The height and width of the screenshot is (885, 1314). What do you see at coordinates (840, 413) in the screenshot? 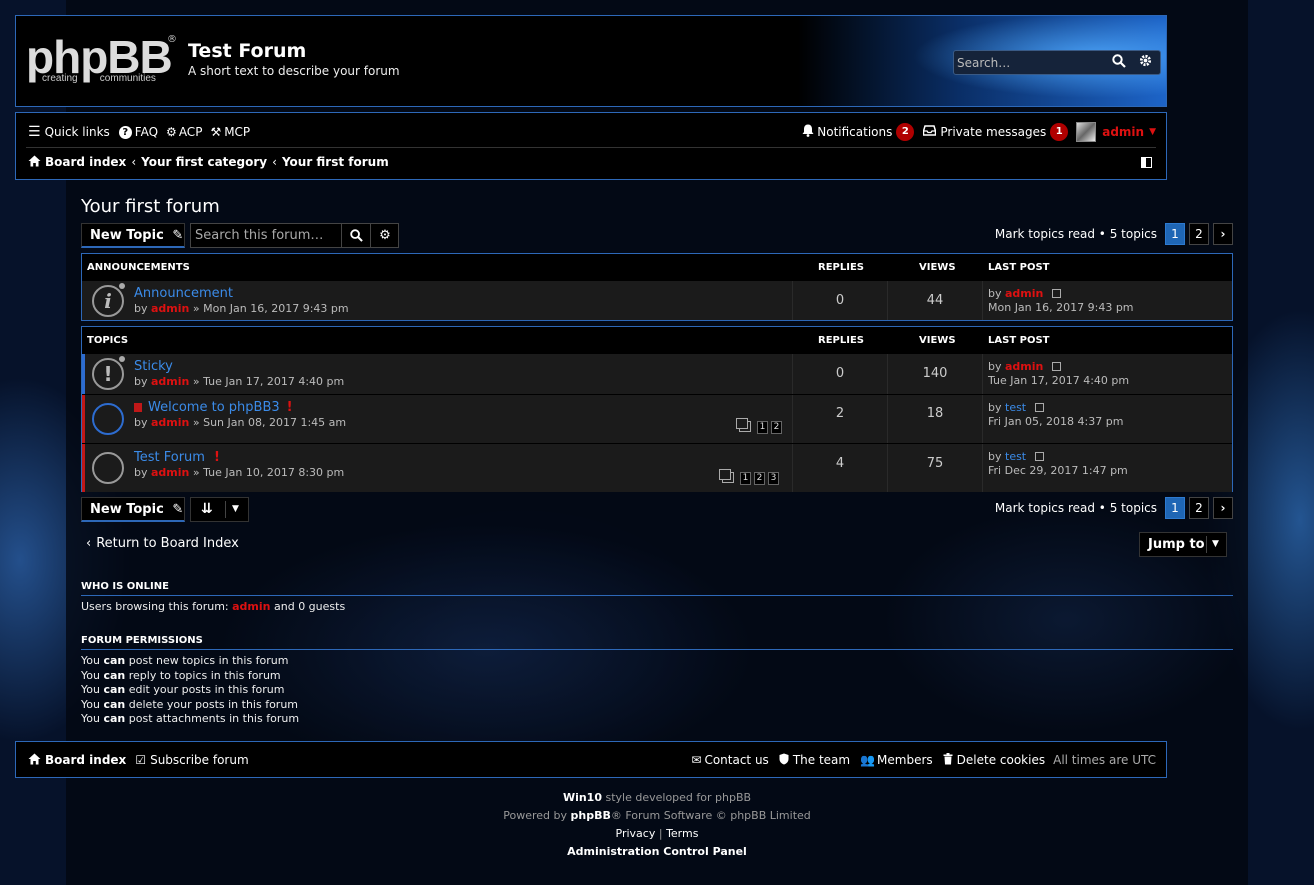
I see `replies-count: 2` at bounding box center [840, 413].